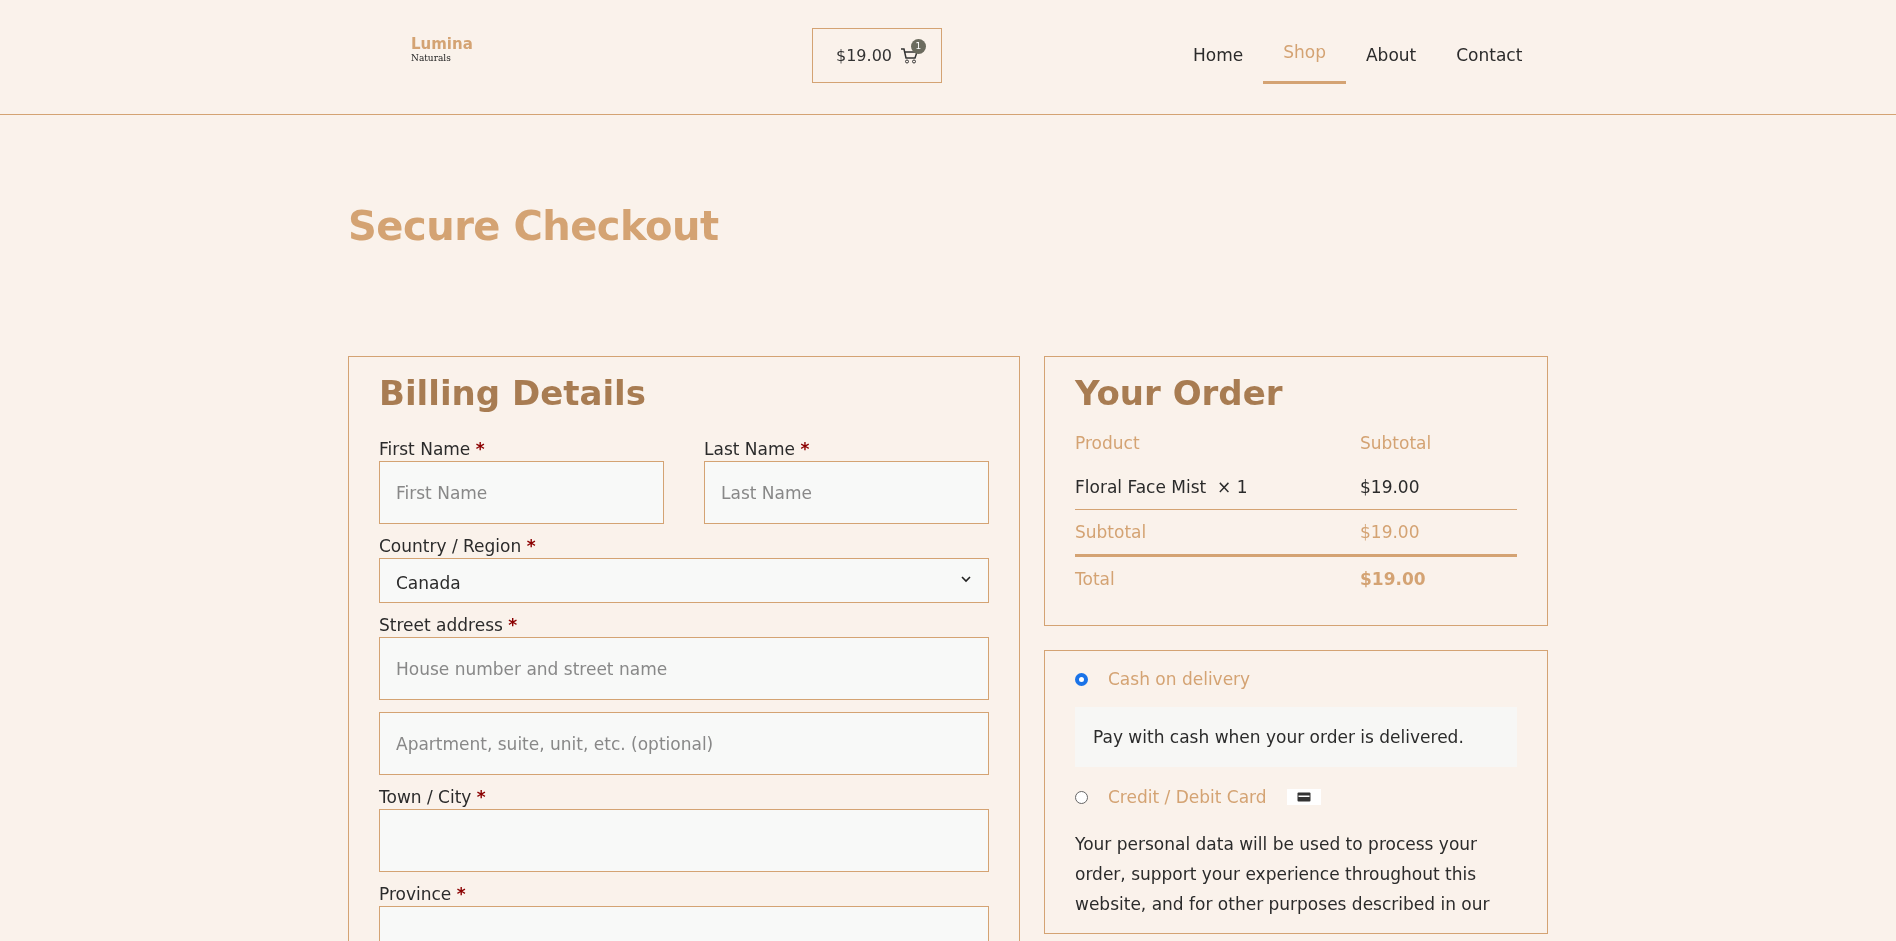 This screenshot has height=941, width=1896. I want to click on field-label: Country / Region *, so click(458, 546).